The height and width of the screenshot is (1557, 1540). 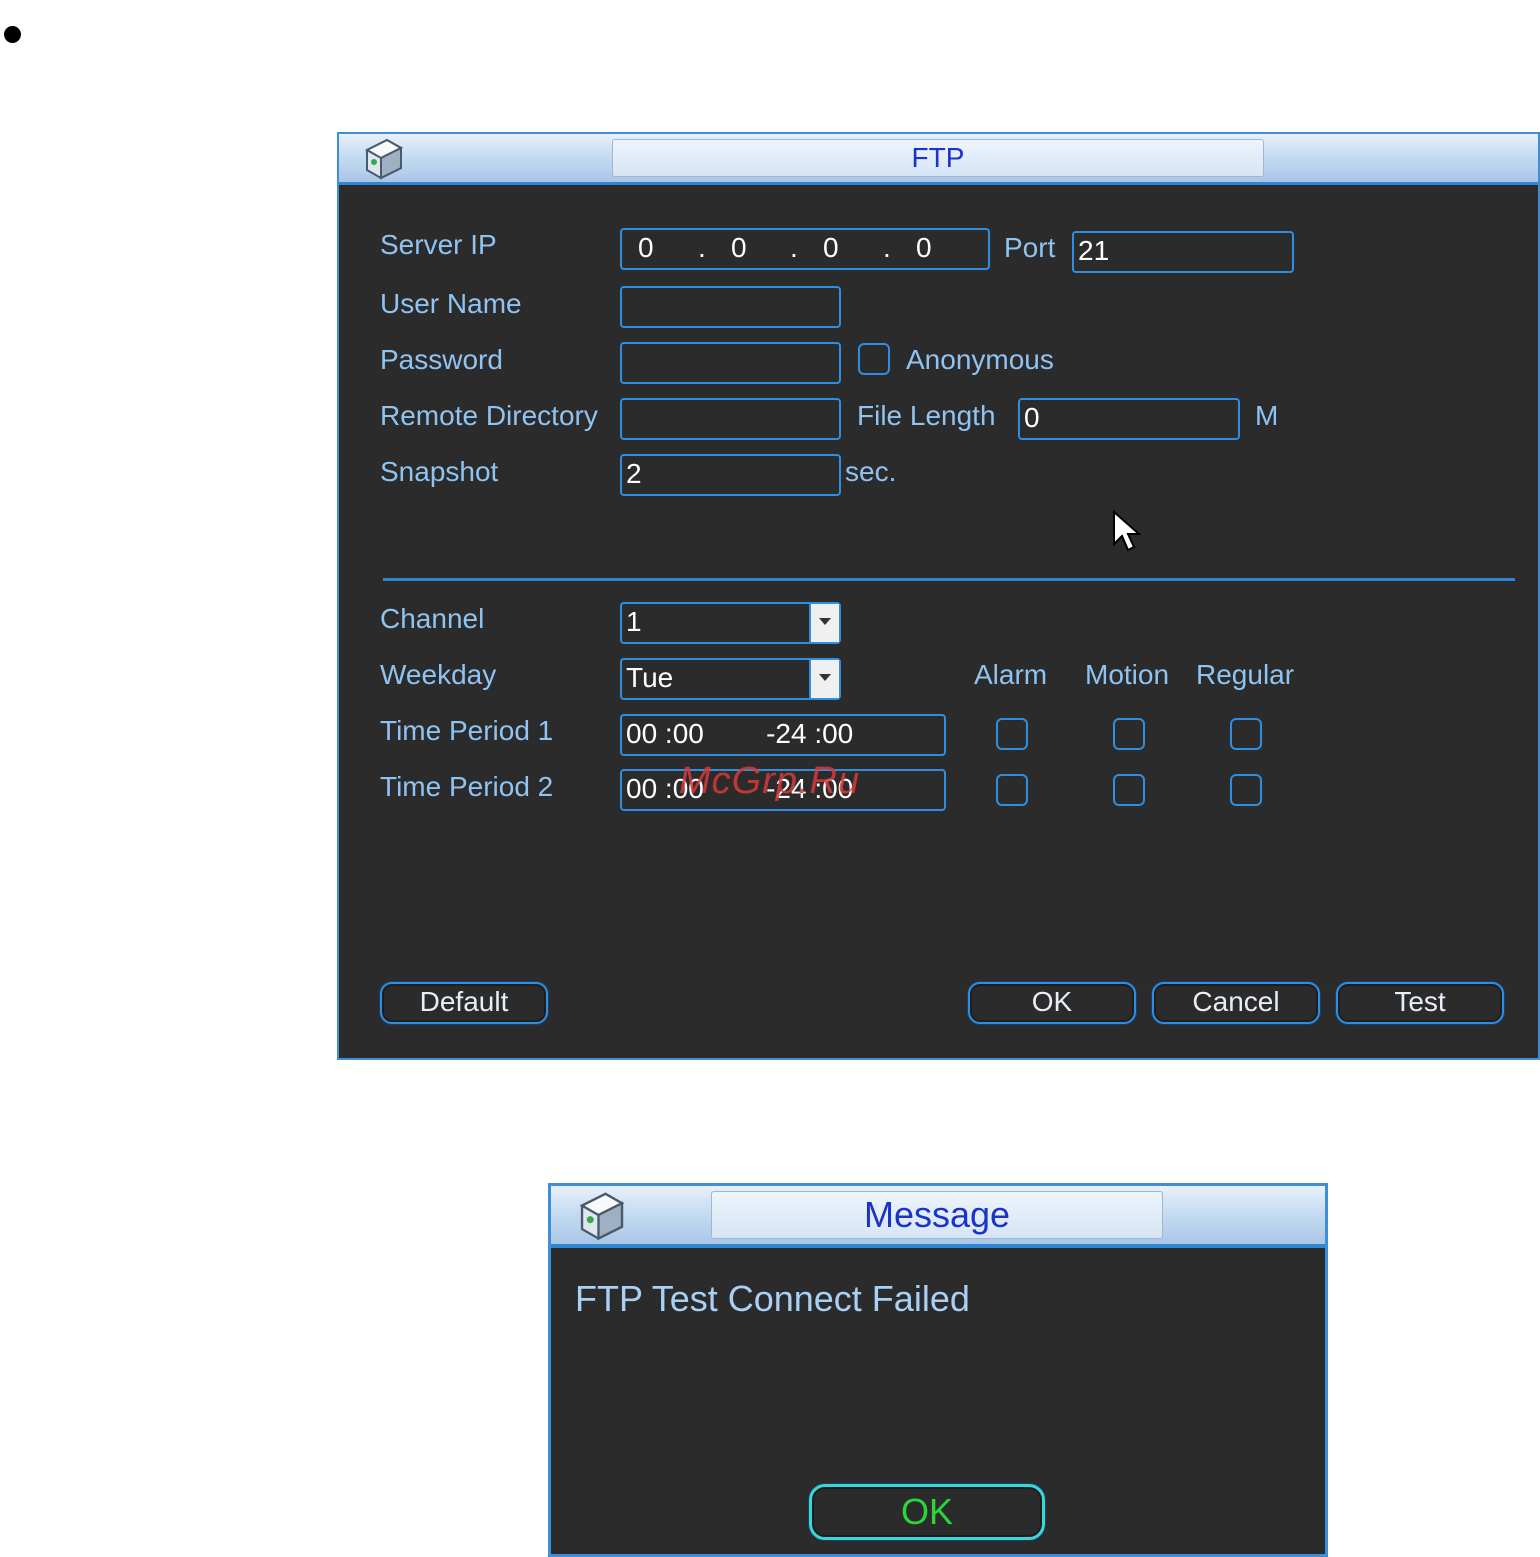 What do you see at coordinates (1245, 674) in the screenshot?
I see `regular-column-header: Regular` at bounding box center [1245, 674].